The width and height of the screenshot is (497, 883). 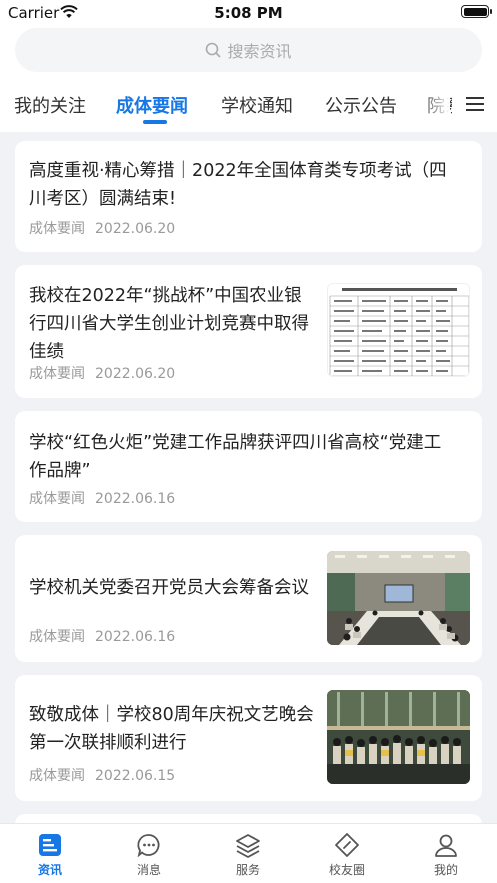 I want to click on article-title-line: 致敬成体｜学校80周年庆祝文艺晚会, so click(x=171, y=715).